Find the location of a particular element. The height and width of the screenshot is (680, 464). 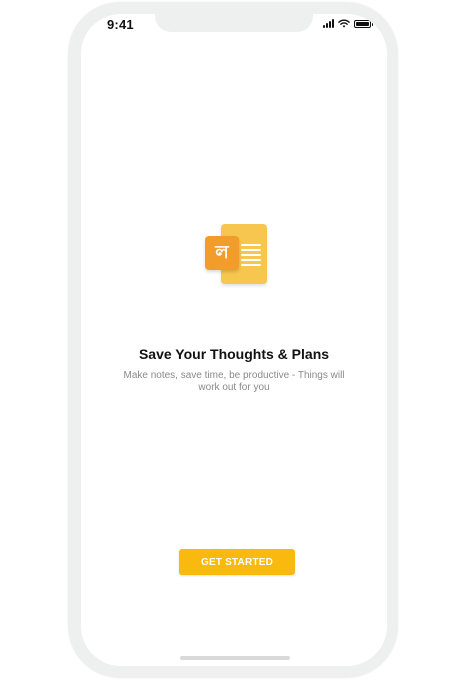

status-time: 9:41 is located at coordinates (120, 24).